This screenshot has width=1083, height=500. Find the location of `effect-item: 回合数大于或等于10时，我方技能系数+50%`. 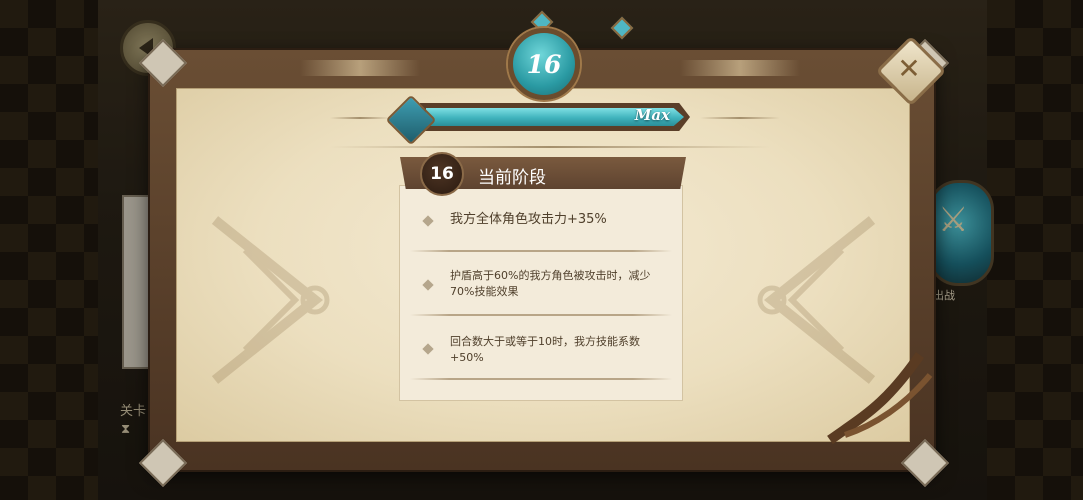

effect-item: 回合数大于或等于10时，我方技能系数+50% is located at coordinates (541, 349).